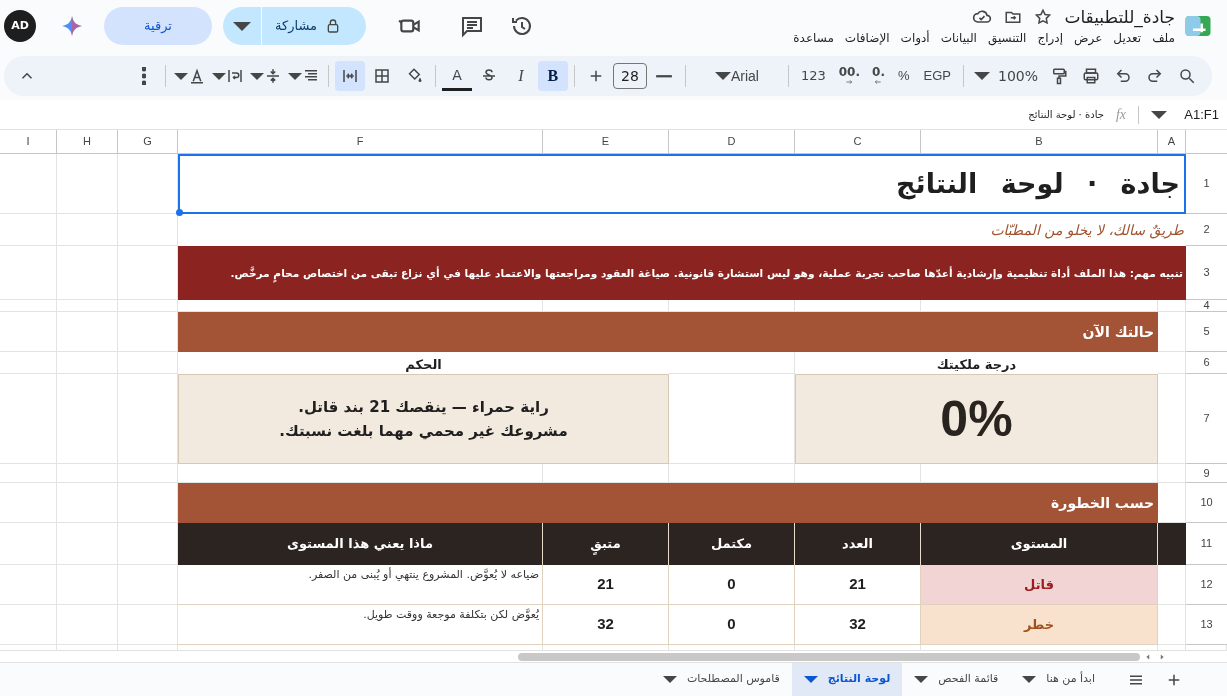  What do you see at coordinates (1206, 585) in the screenshot?
I see `row-header: 12` at bounding box center [1206, 585].